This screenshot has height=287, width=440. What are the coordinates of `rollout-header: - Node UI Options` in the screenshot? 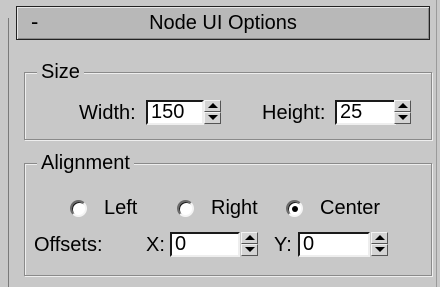 It's located at (223, 23).